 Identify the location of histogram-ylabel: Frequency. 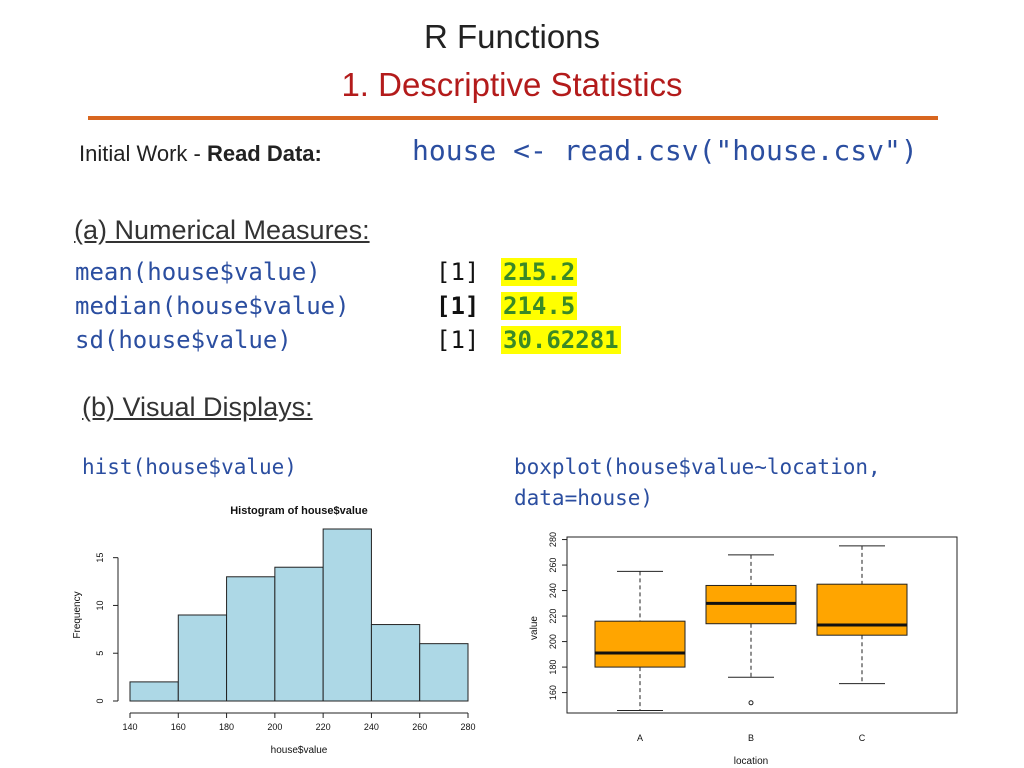
(77, 614).